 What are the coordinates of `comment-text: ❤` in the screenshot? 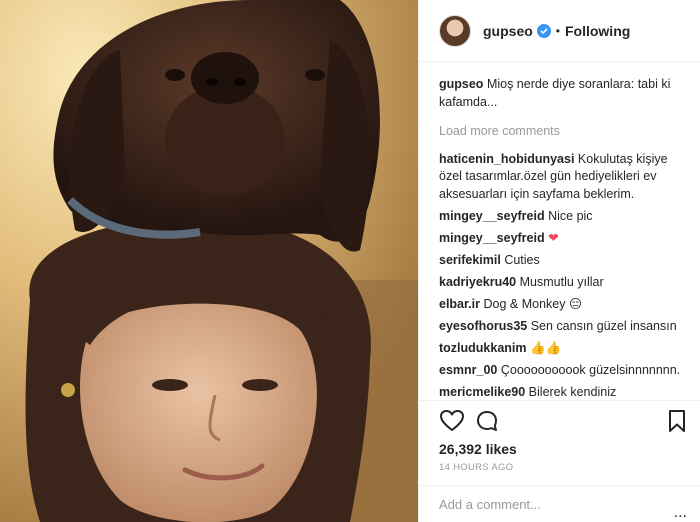 It's located at (553, 237).